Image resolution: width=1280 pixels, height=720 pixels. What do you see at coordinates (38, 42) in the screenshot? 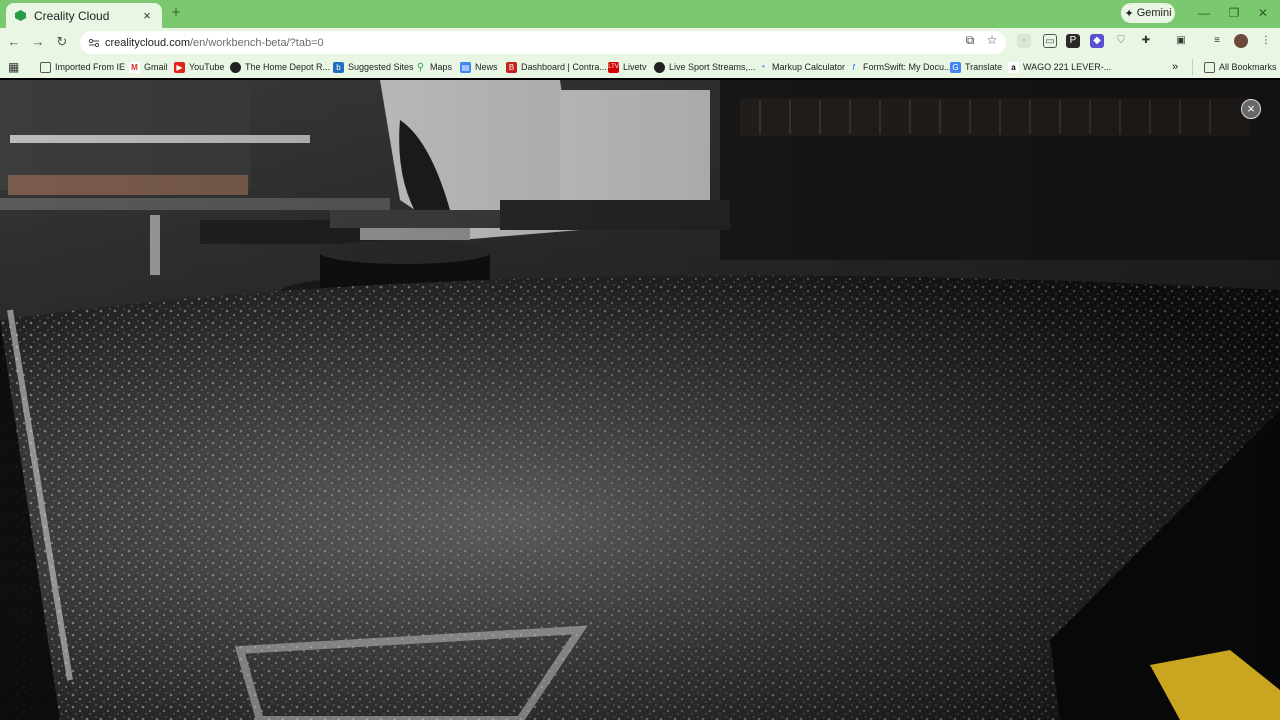
I see `forward-button: →` at bounding box center [38, 42].